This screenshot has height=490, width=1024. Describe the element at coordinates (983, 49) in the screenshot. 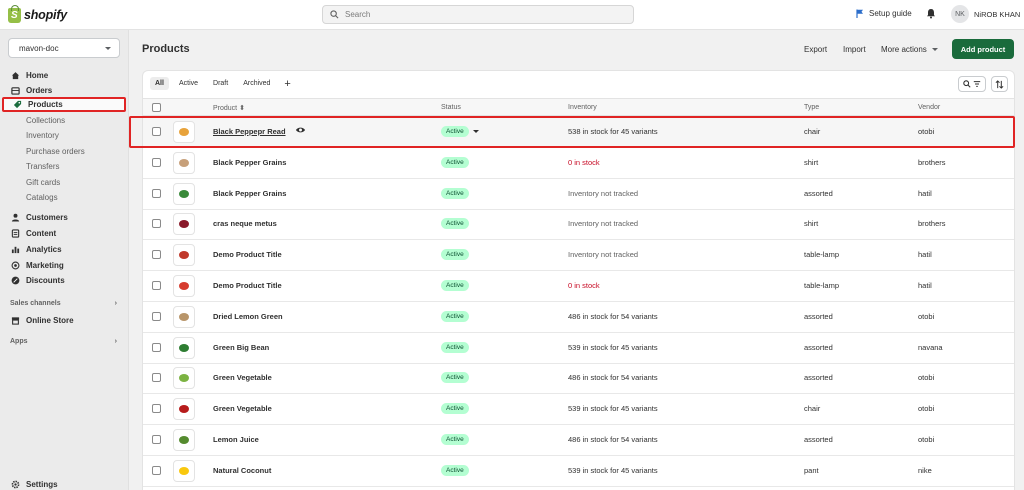

I see `add-product-button: Add product` at that location.